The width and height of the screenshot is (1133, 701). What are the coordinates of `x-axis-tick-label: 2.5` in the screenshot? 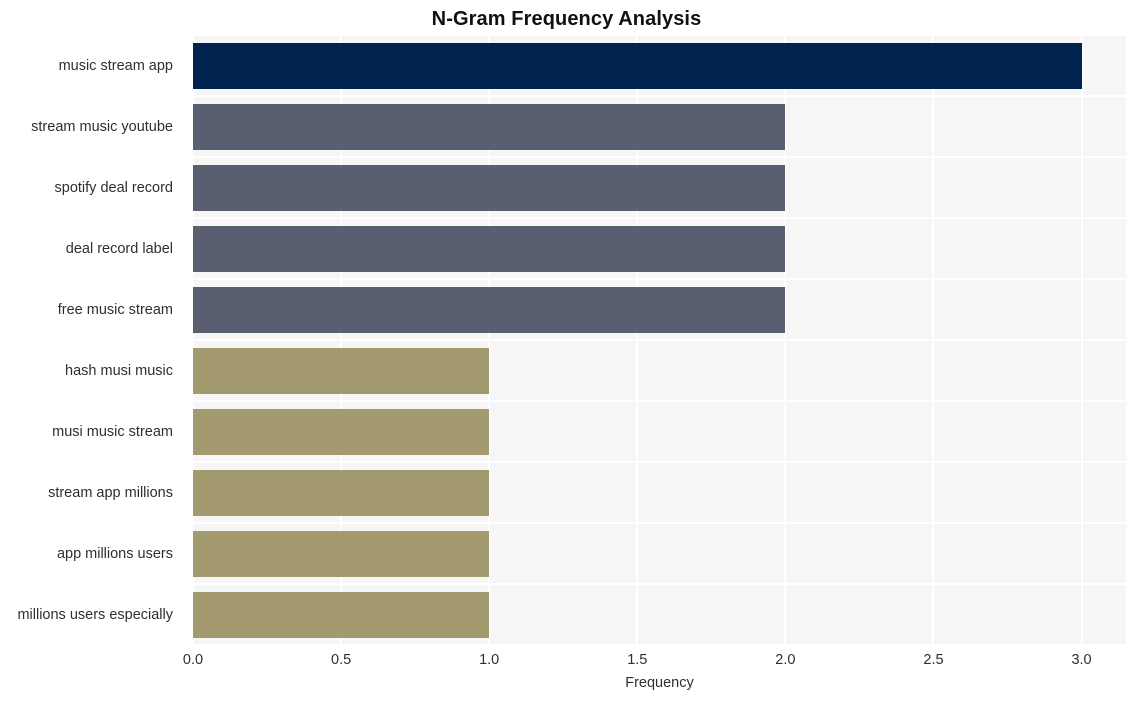 It's located at (933, 660).